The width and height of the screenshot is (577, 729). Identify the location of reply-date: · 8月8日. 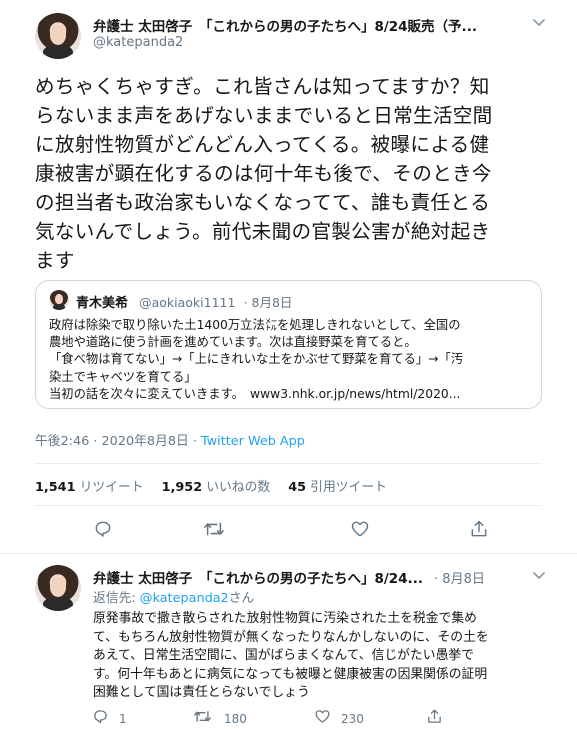
(459, 579).